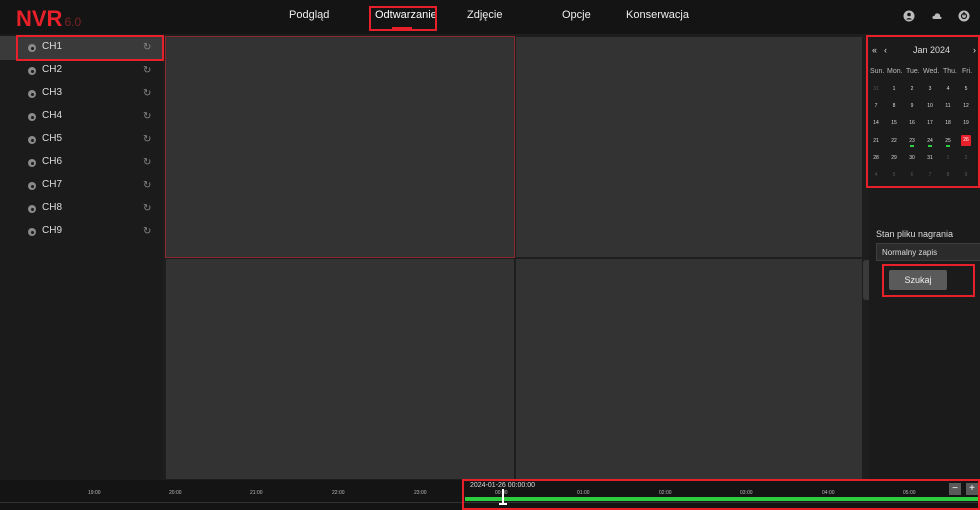 This screenshot has width=980, height=510. Describe the element at coordinates (966, 123) in the screenshot. I see `calendar-day: 19` at that location.